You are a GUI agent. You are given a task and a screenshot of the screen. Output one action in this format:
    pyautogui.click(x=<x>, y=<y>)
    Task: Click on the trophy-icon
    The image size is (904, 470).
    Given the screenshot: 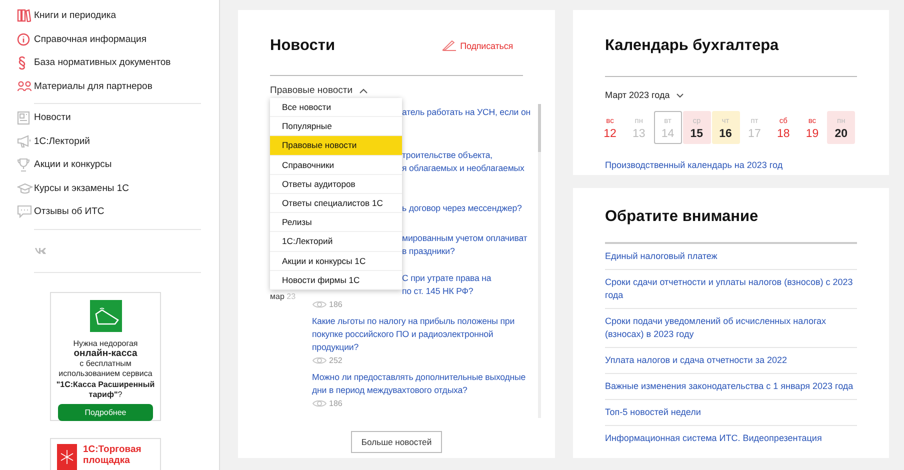 What is the action you would take?
    pyautogui.click(x=23, y=165)
    